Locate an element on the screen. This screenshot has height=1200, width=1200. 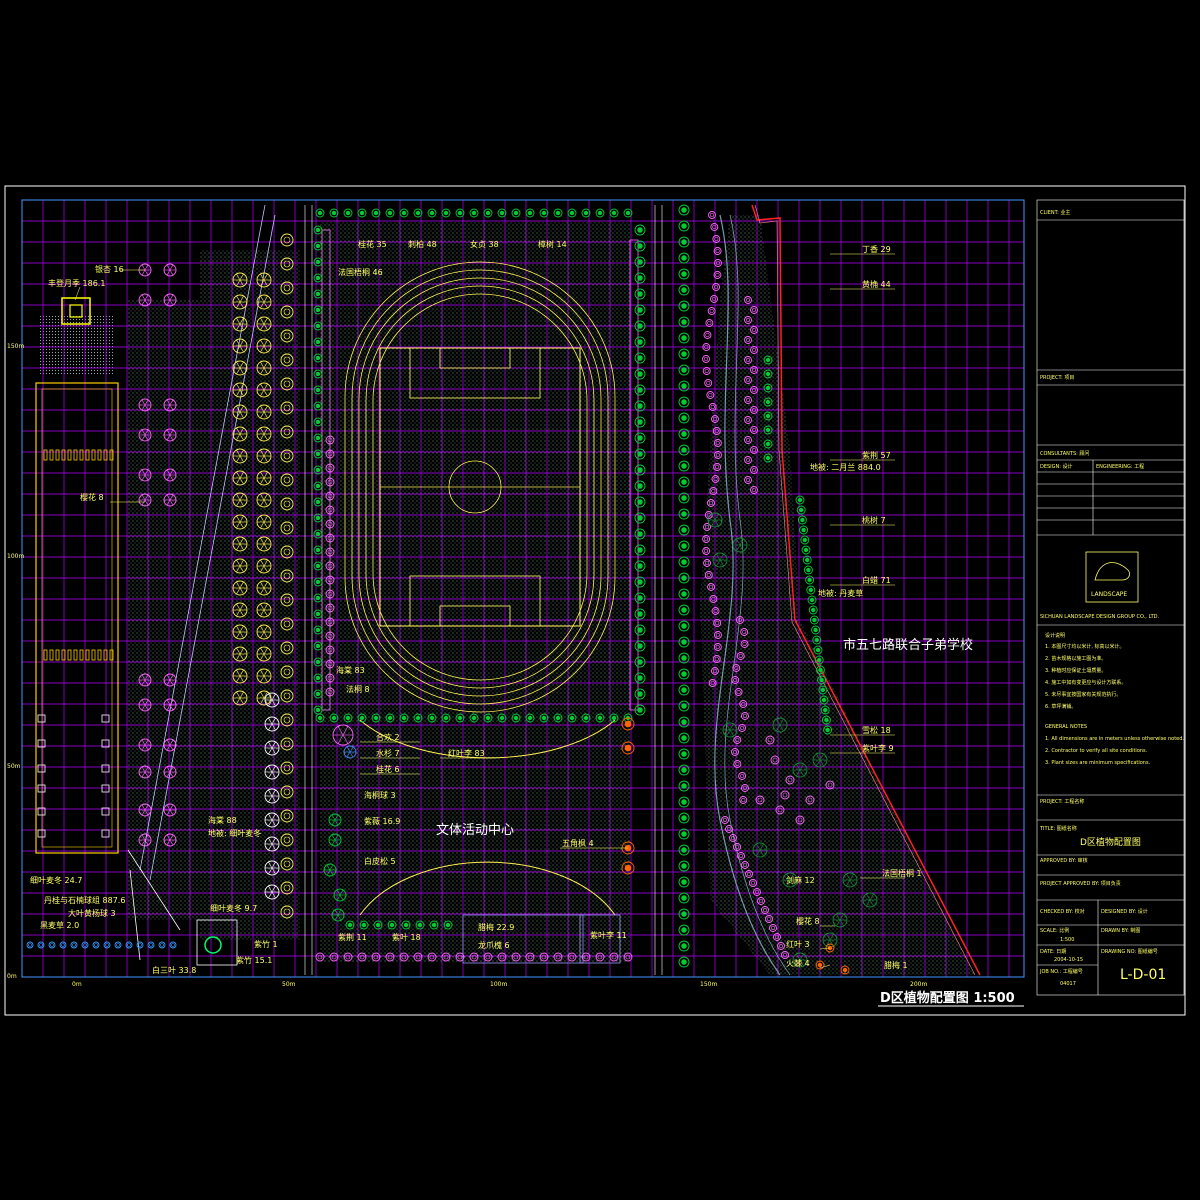
plant-label: 紫竹 15.1 is located at coordinates (254, 960).